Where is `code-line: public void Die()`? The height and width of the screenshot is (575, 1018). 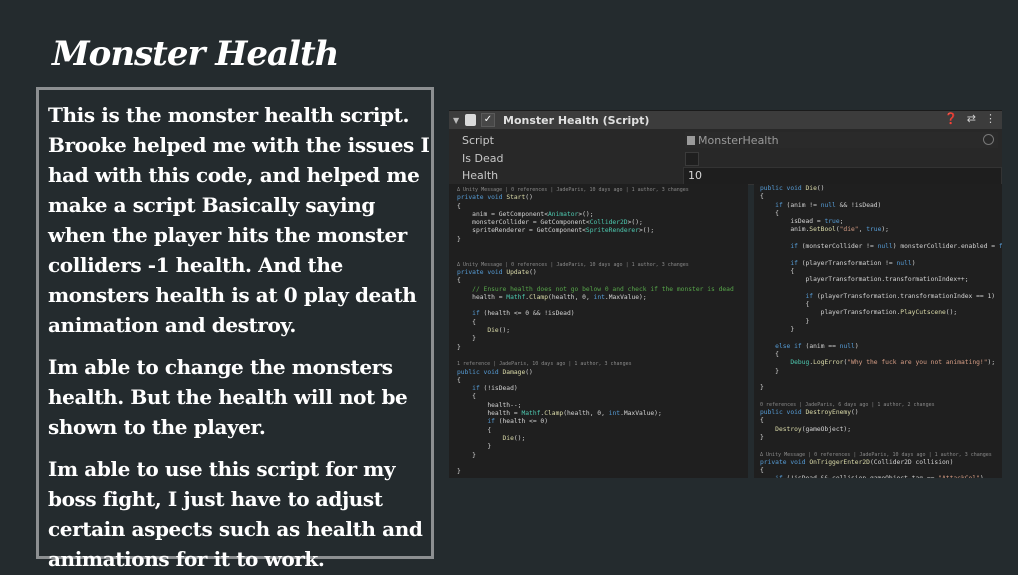 code-line: public void Die() is located at coordinates (792, 188).